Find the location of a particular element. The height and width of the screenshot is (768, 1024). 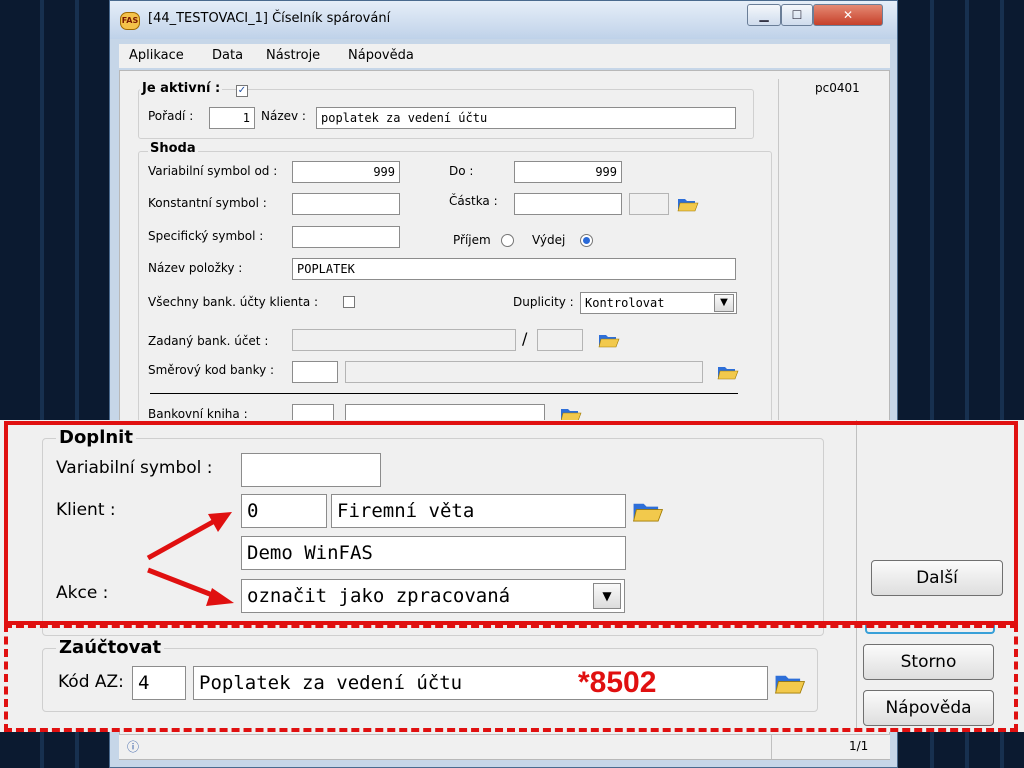

info-icon: ⓘ is located at coordinates (133, 747).